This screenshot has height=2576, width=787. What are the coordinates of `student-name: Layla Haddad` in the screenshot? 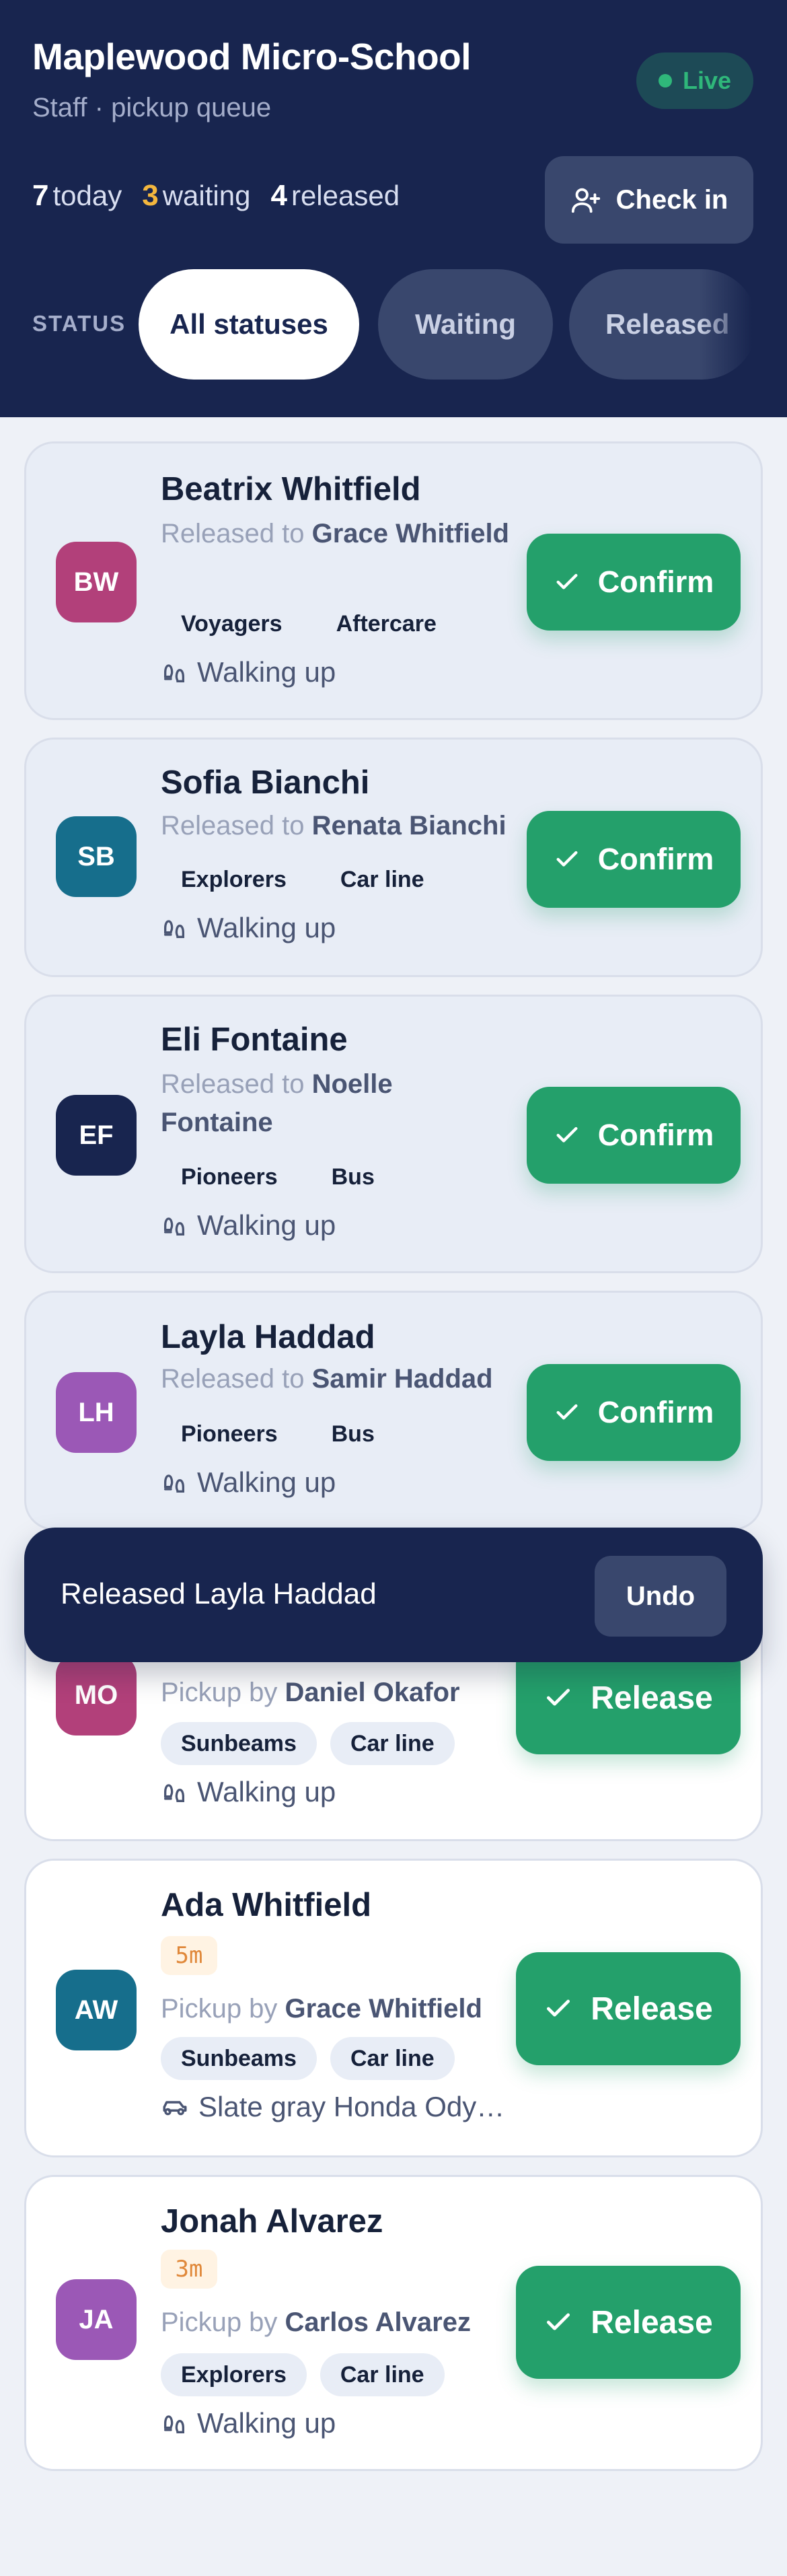 It's located at (268, 1337).